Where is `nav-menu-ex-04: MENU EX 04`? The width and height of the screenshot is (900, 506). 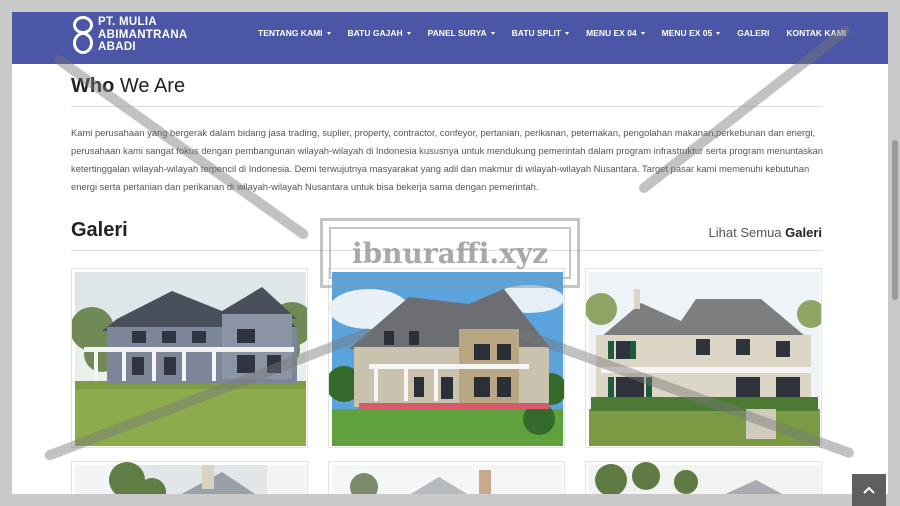
nav-menu-ex-04: MENU EX 04 is located at coordinates (615, 33).